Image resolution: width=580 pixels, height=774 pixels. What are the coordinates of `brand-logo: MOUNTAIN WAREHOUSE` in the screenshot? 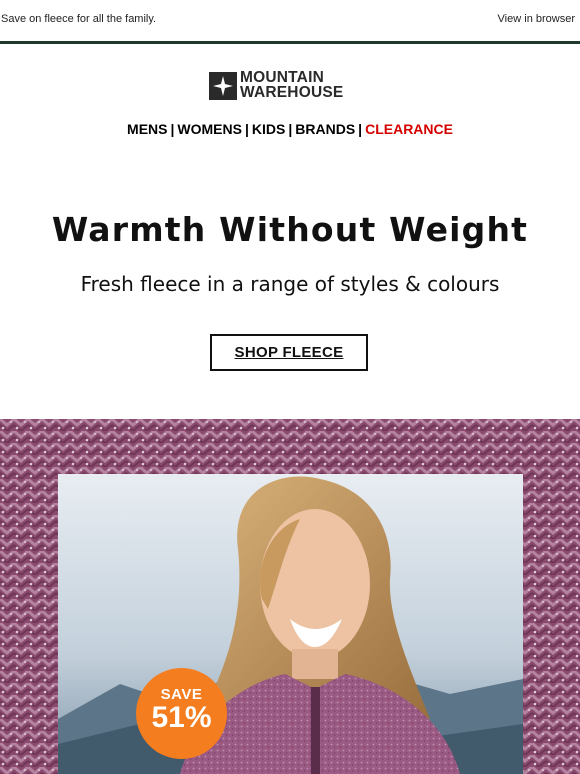 It's located at (291, 87).